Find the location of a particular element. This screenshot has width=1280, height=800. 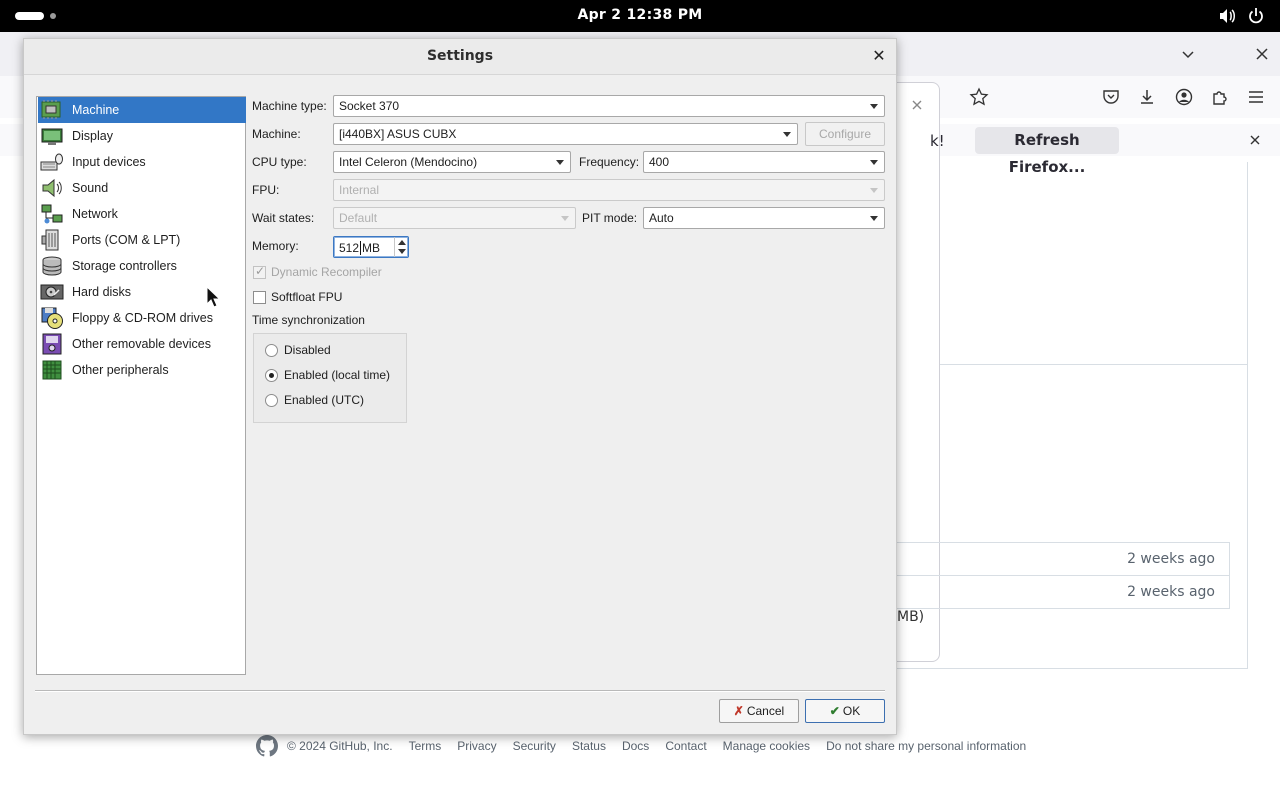

wait-states-value: Default is located at coordinates (358, 218).